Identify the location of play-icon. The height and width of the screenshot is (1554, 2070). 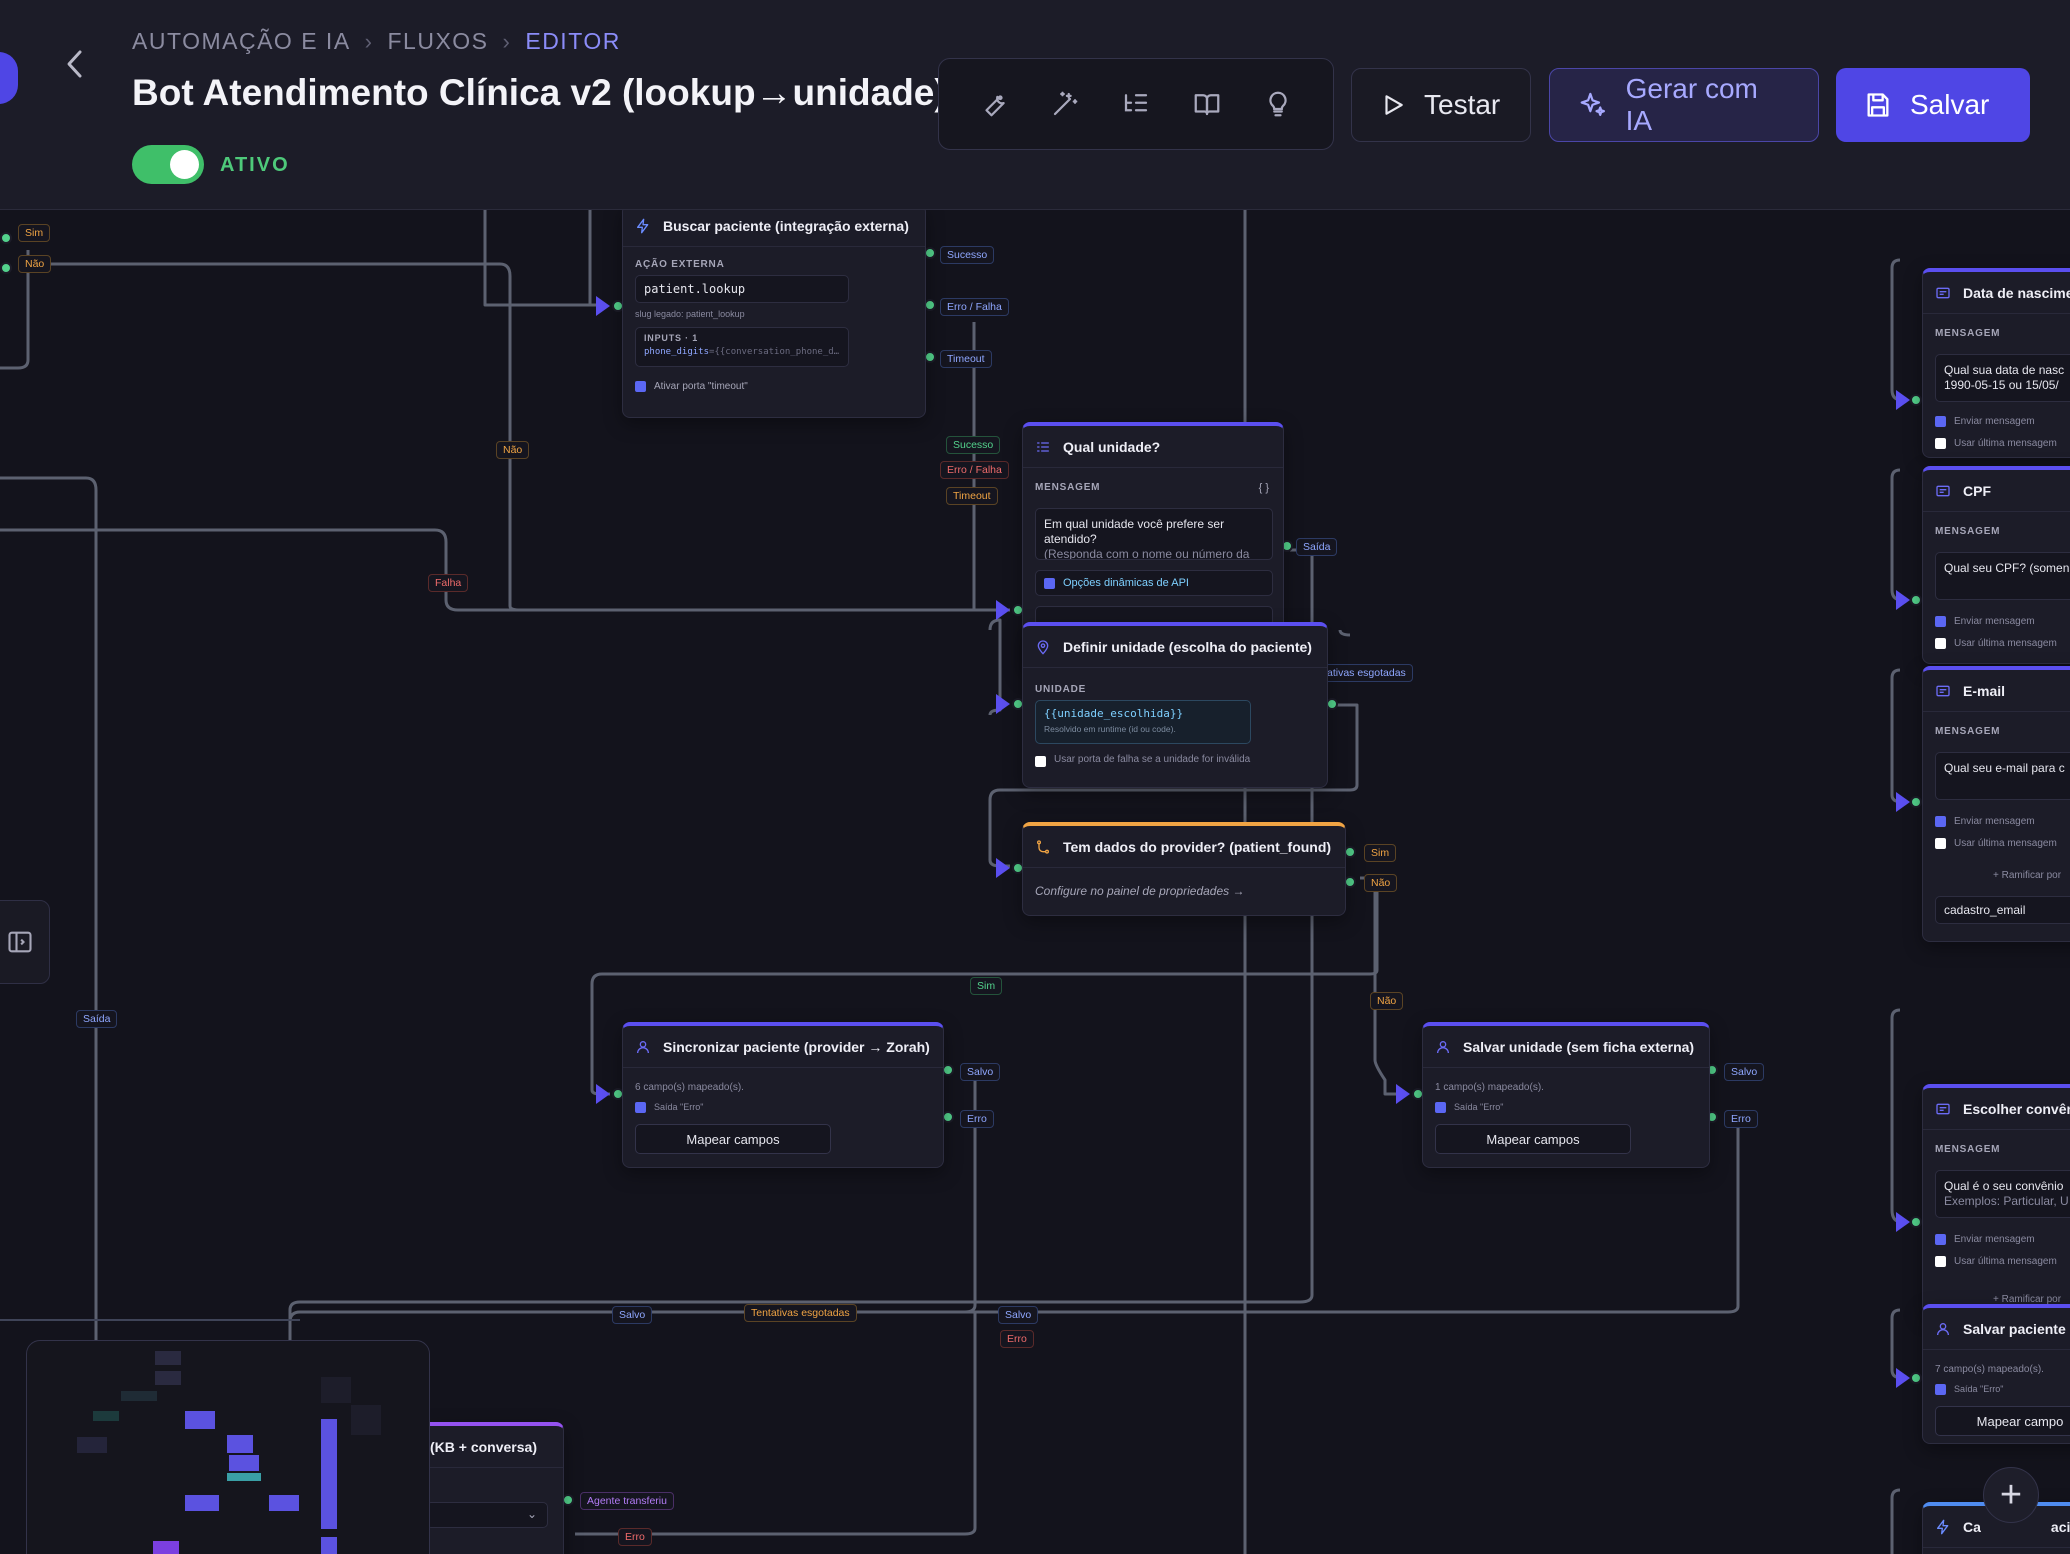
(1394, 105).